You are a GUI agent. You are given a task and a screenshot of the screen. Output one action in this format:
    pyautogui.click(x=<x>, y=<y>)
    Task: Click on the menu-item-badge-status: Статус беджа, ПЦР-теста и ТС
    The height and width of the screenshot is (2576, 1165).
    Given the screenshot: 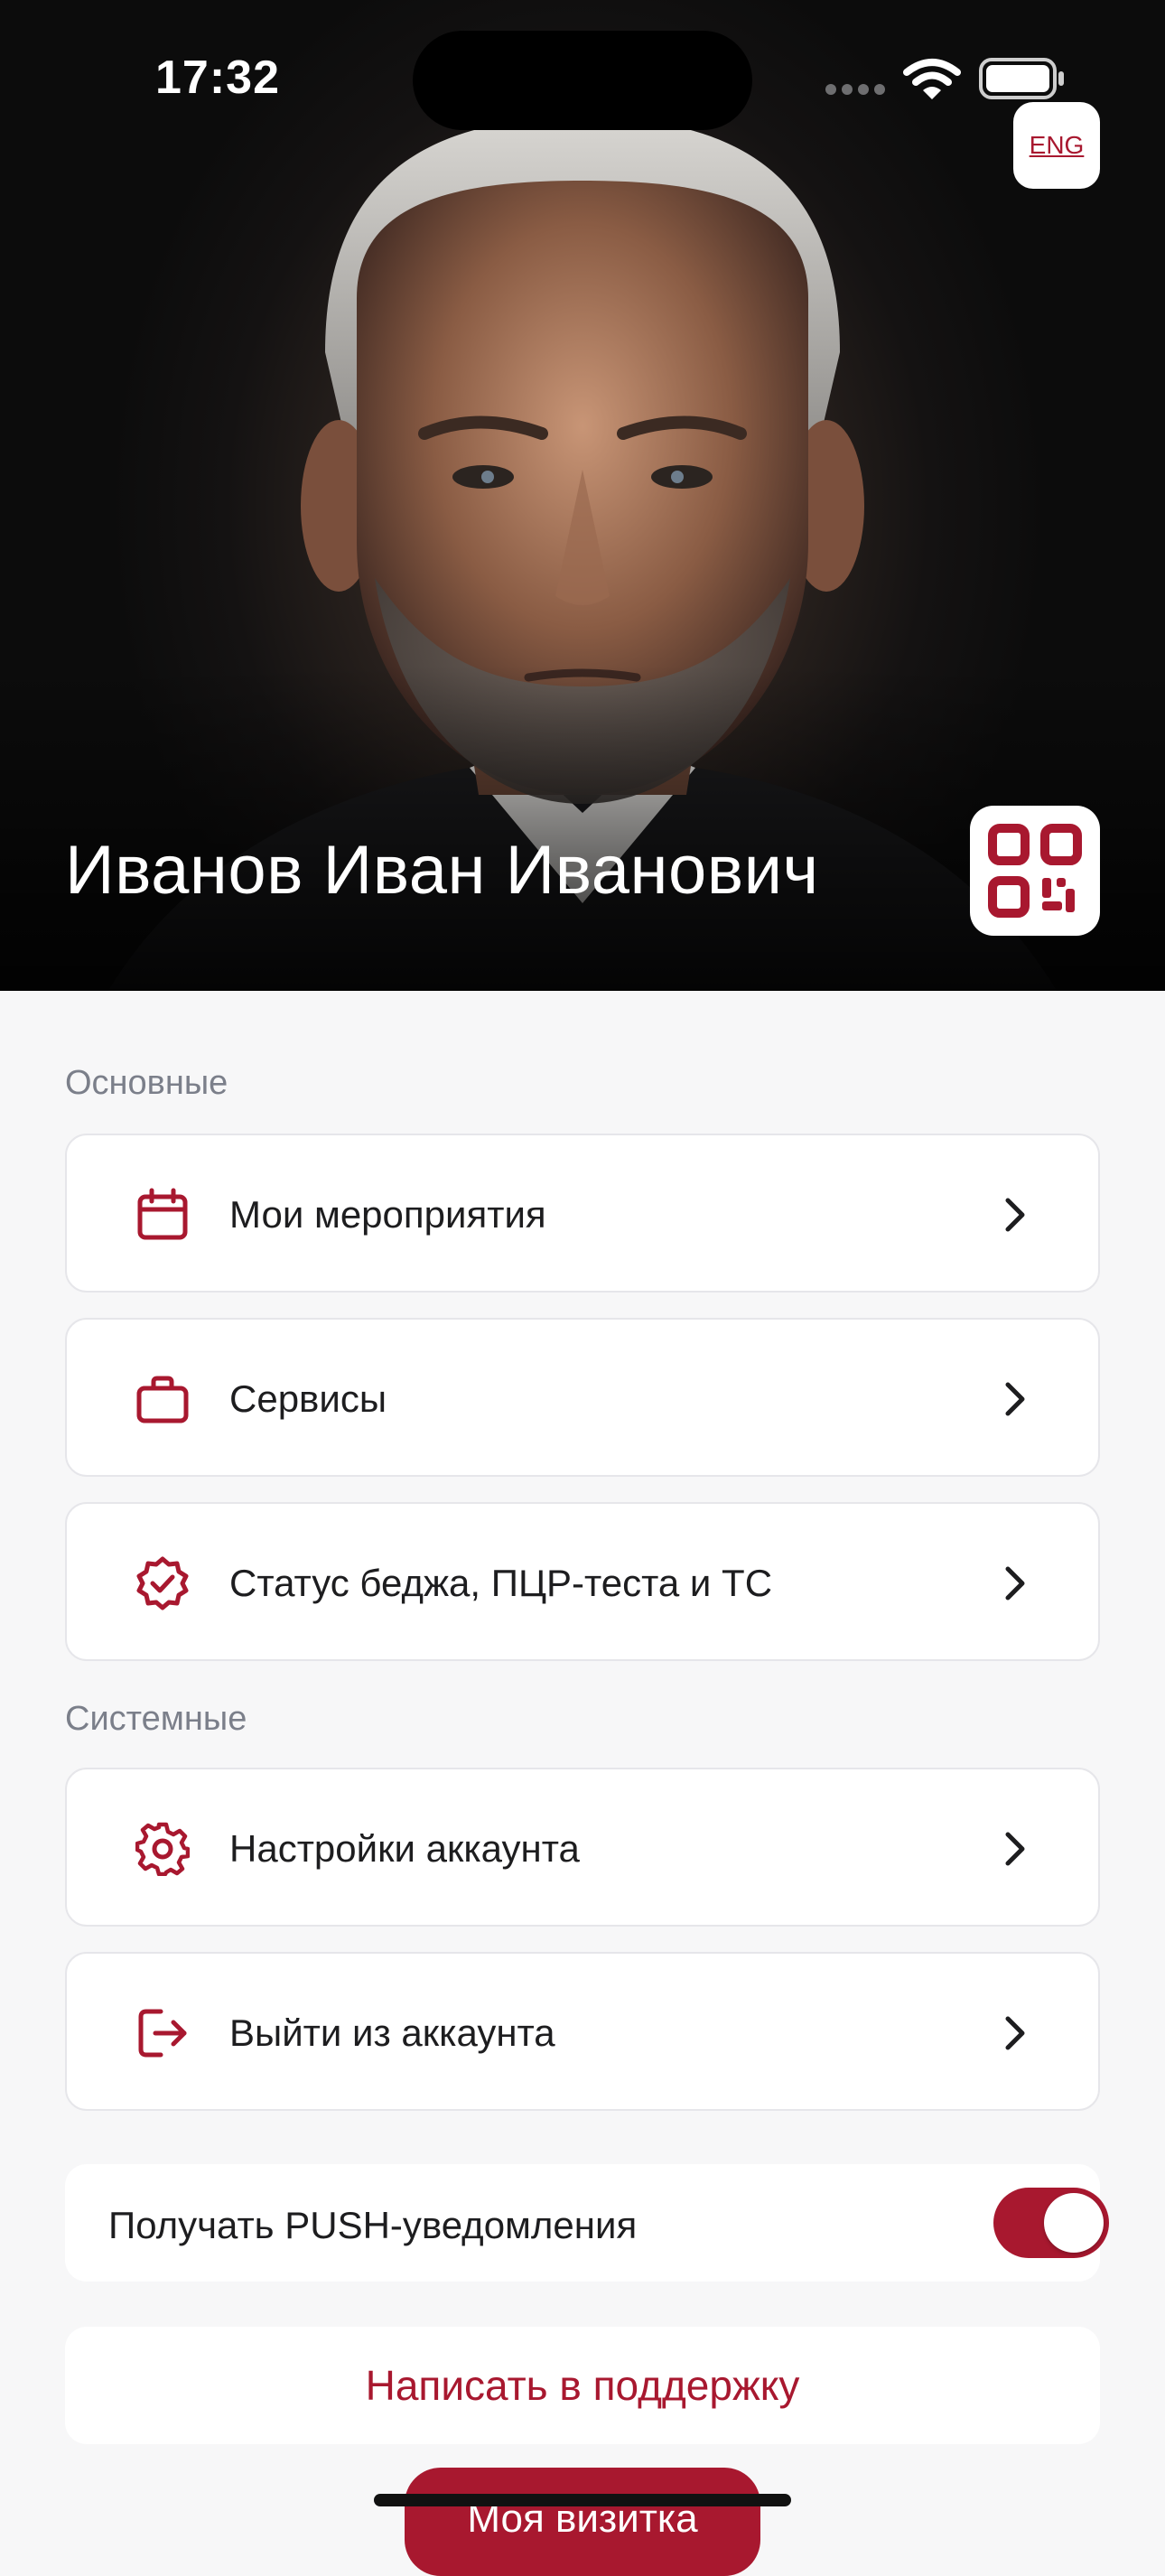 What is the action you would take?
    pyautogui.click(x=582, y=1581)
    